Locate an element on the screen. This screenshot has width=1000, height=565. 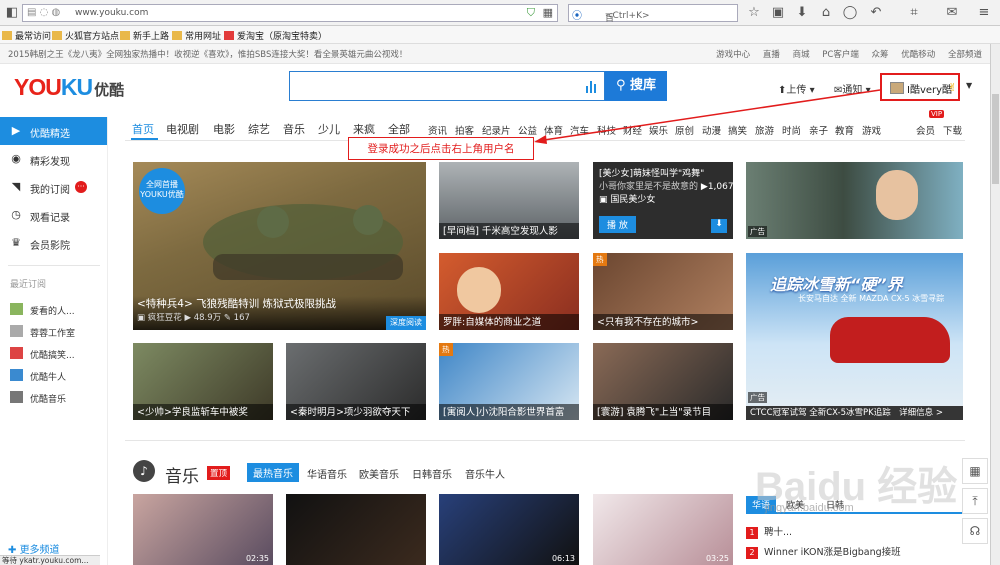
music-tab-talent: 音乐牛人 is located at coordinates (485, 473).